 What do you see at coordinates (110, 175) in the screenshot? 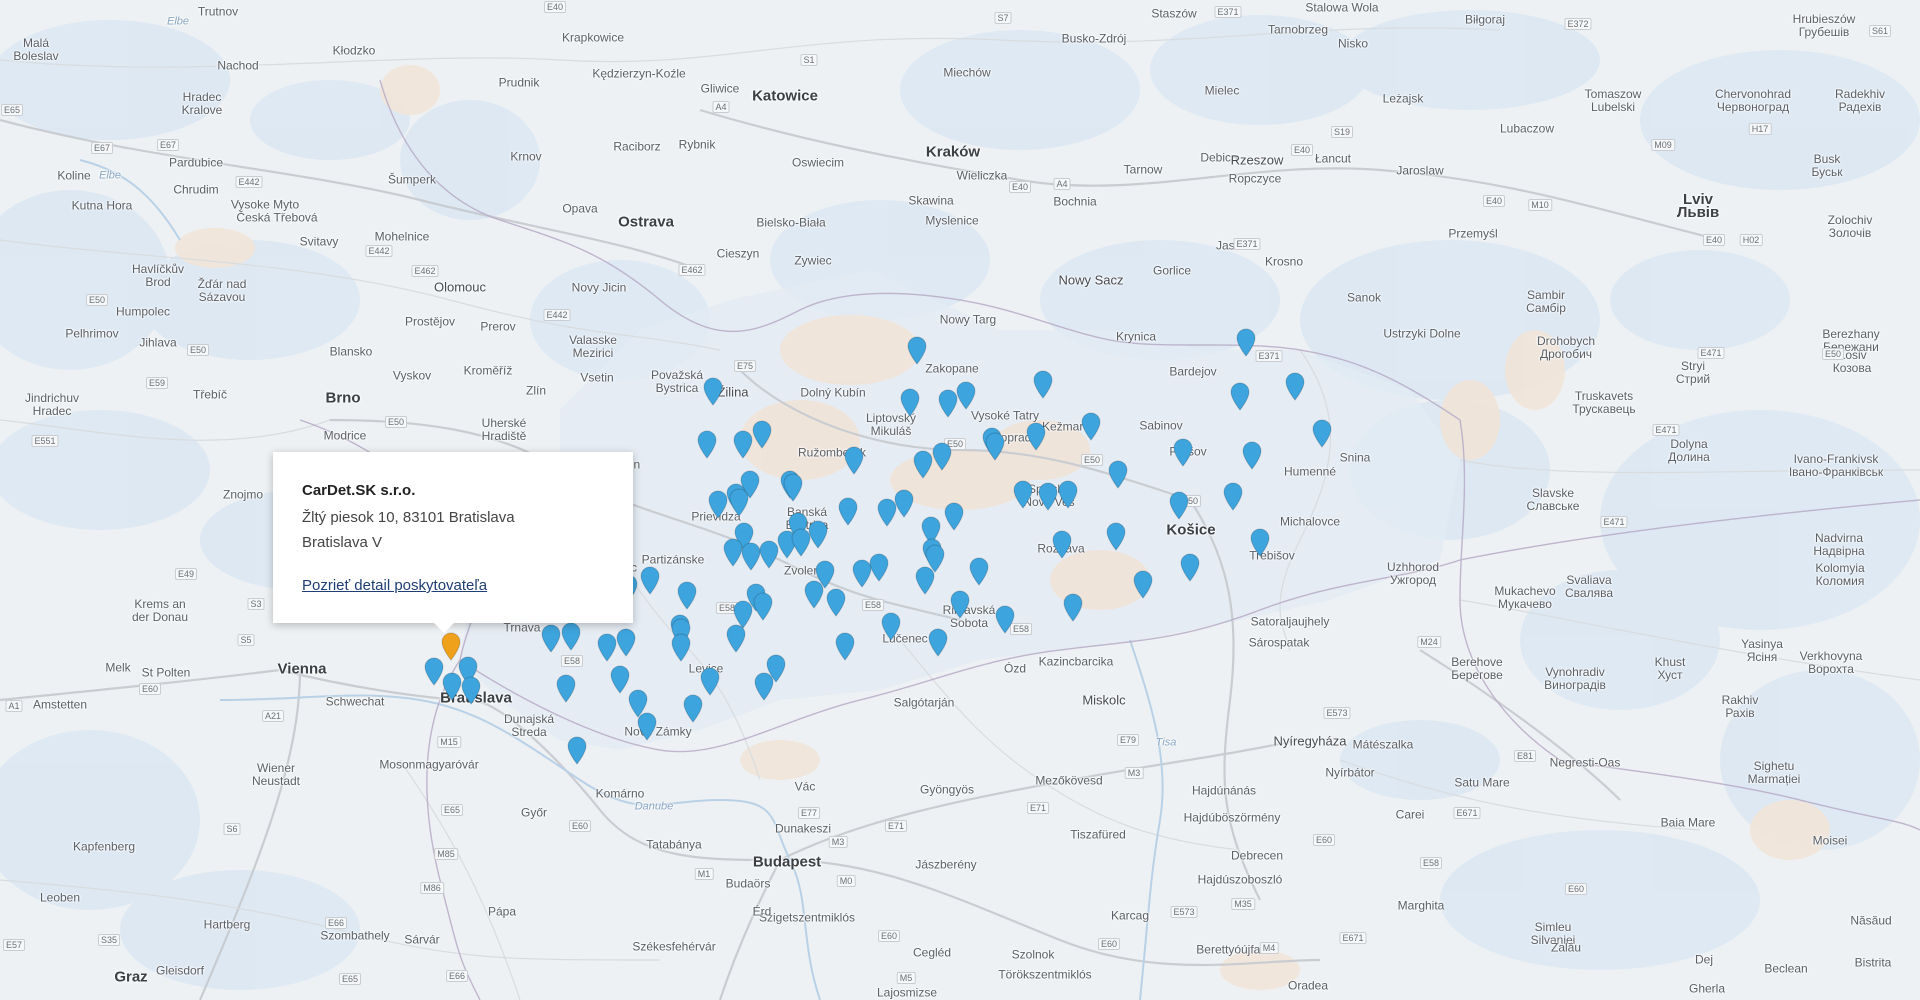
I see `river-label: Elbe` at bounding box center [110, 175].